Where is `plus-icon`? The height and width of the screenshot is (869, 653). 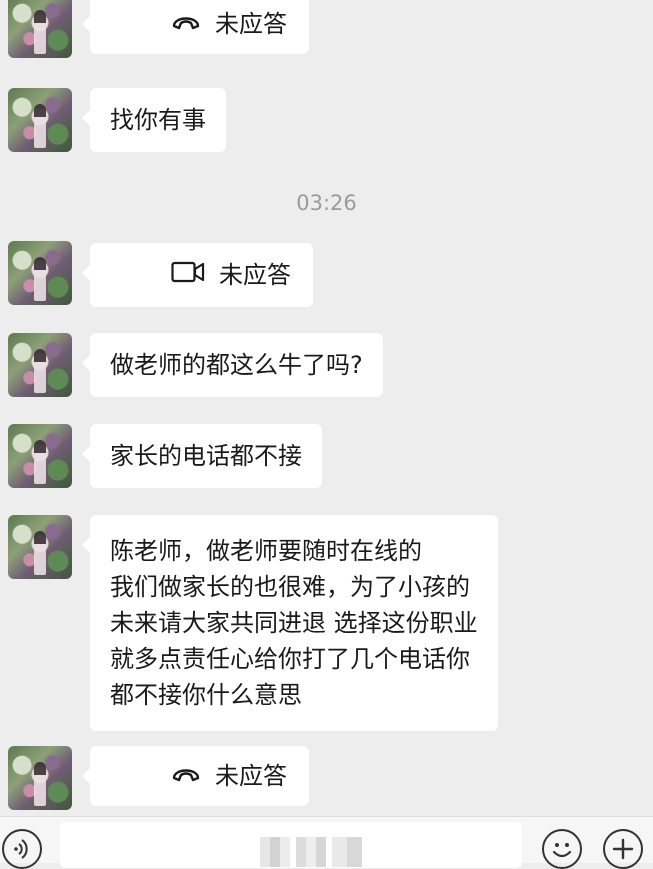 plus-icon is located at coordinates (623, 849).